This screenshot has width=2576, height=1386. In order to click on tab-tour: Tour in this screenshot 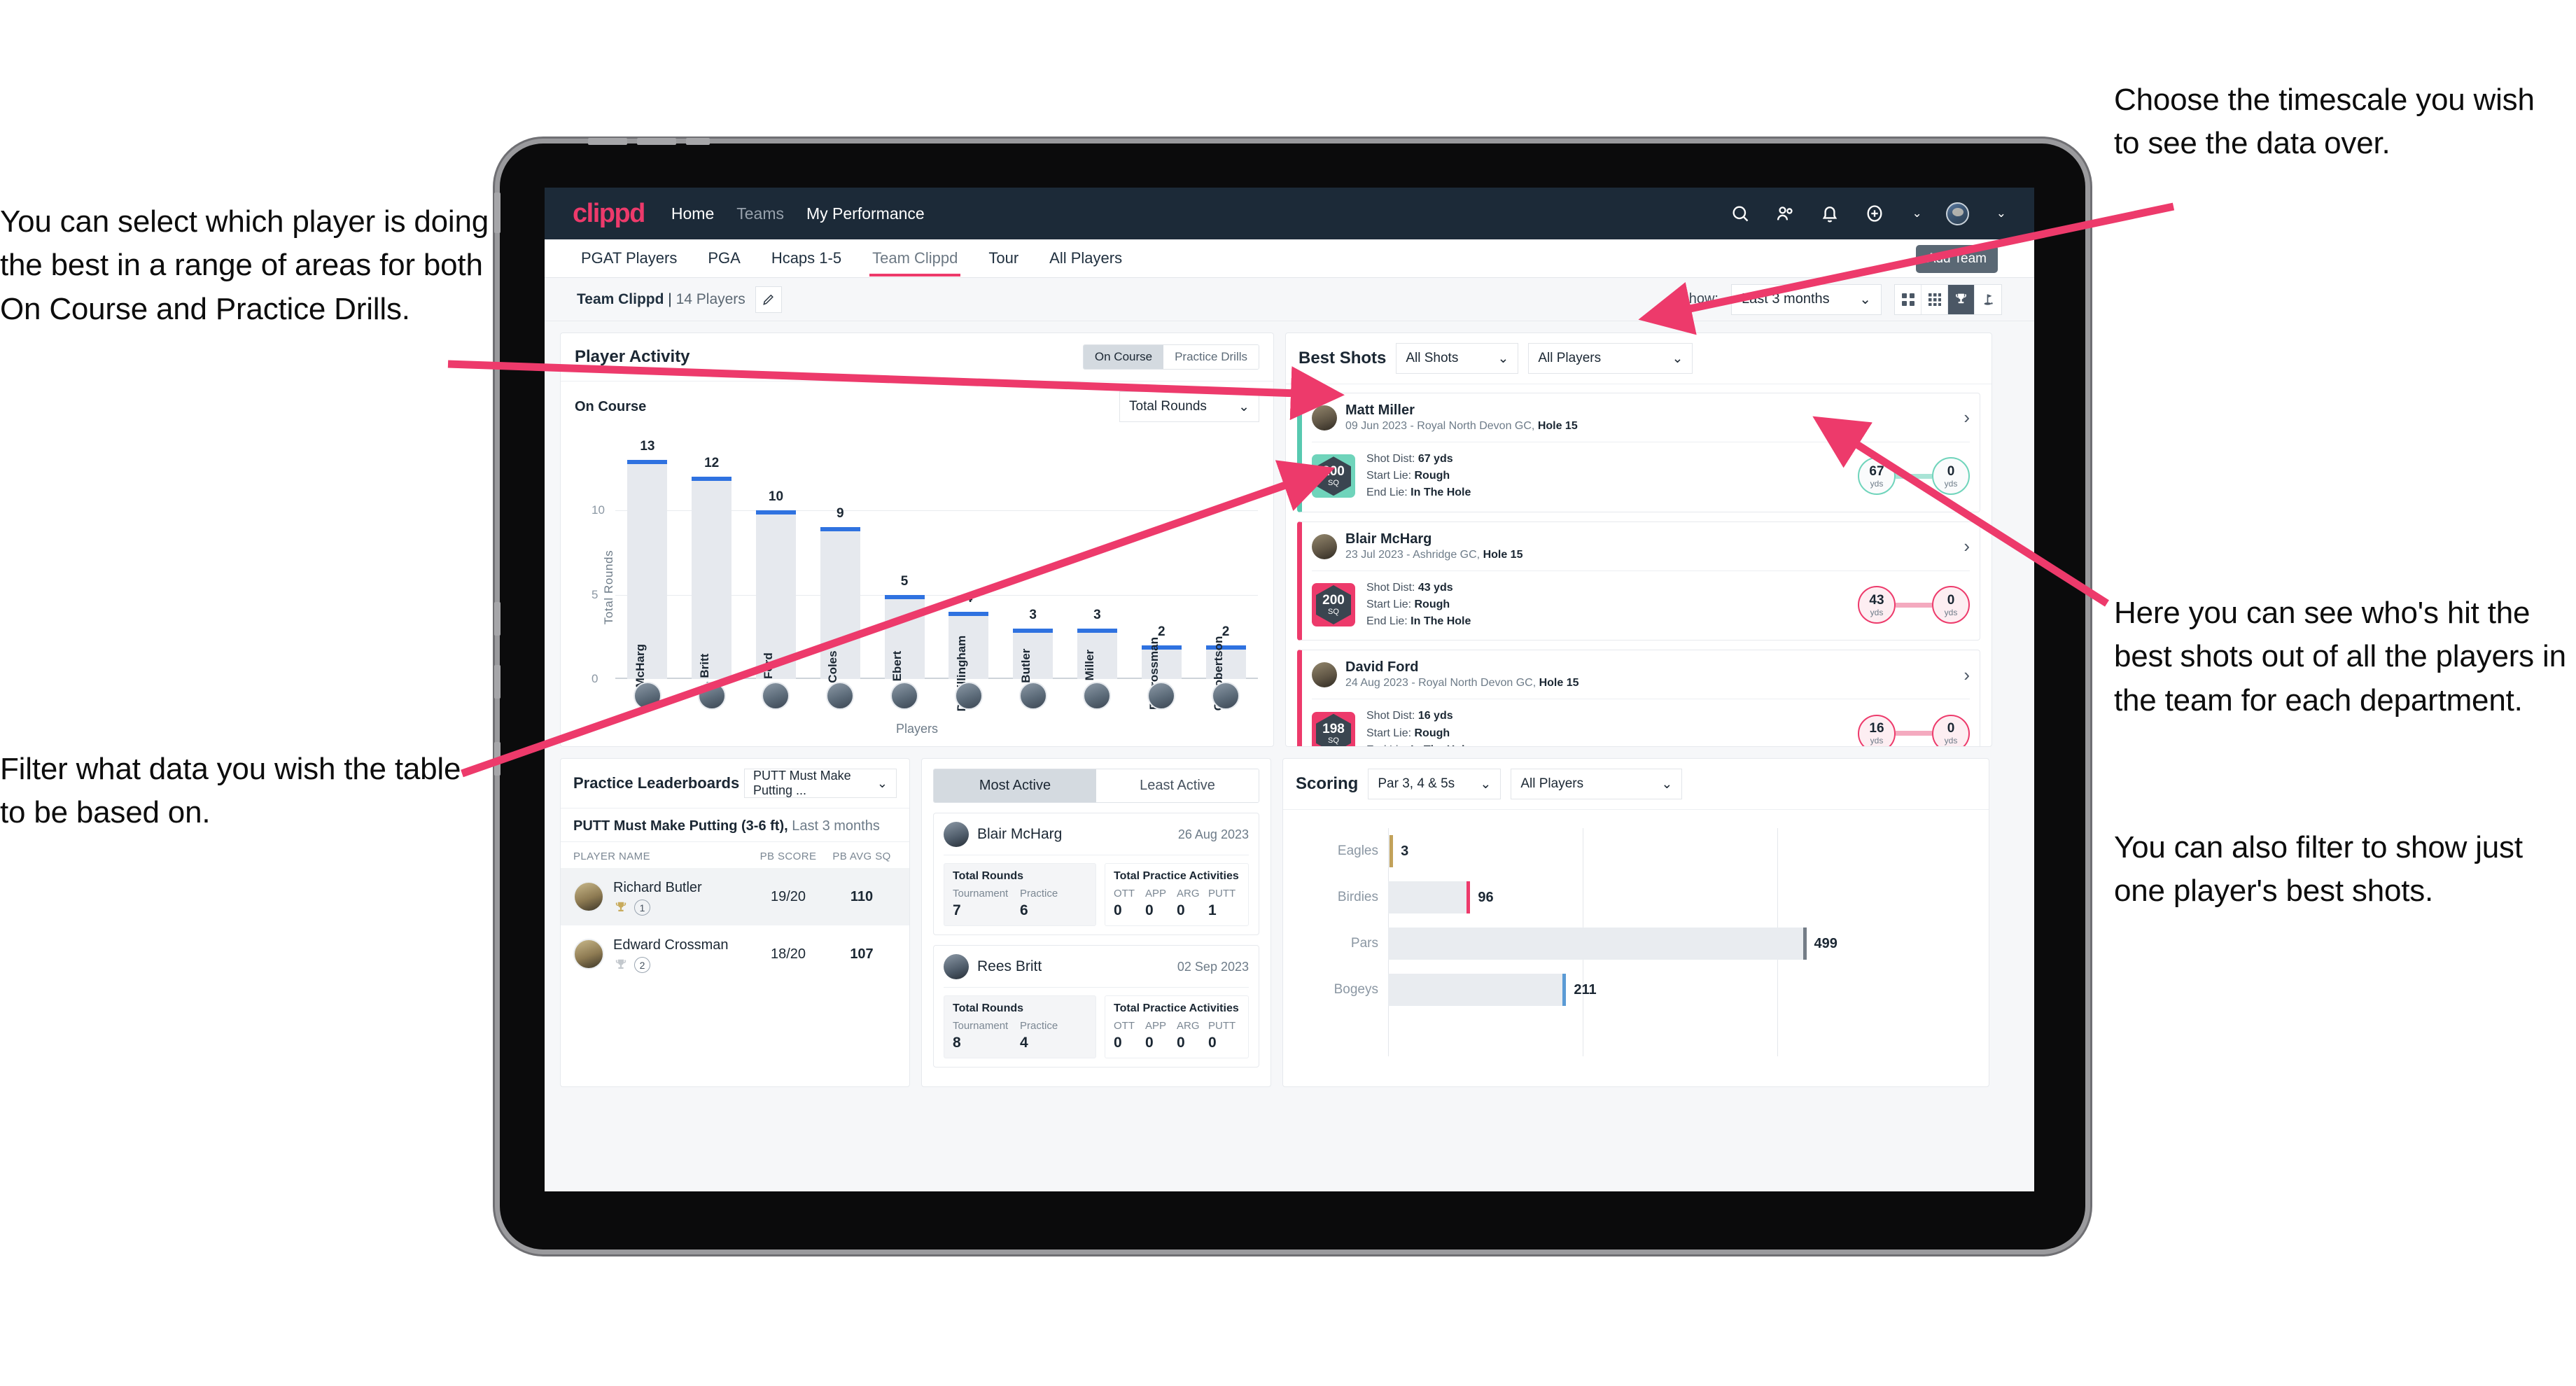, I will do `click(1003, 258)`.